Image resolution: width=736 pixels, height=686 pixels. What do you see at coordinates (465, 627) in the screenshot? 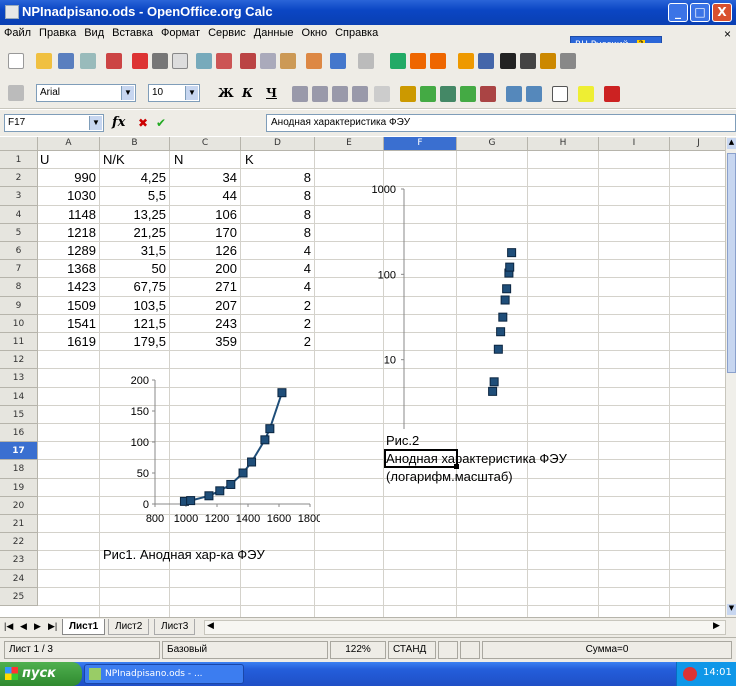
I see `horizontal-scrollbar: ◀ ▶` at bounding box center [465, 627].